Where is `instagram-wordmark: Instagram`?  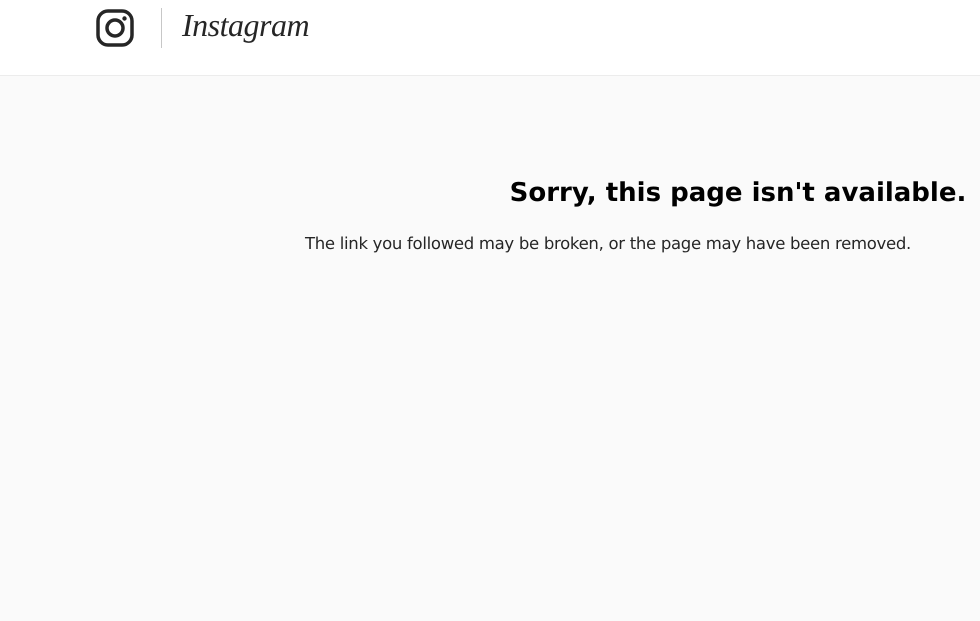 instagram-wordmark: Instagram is located at coordinates (246, 25).